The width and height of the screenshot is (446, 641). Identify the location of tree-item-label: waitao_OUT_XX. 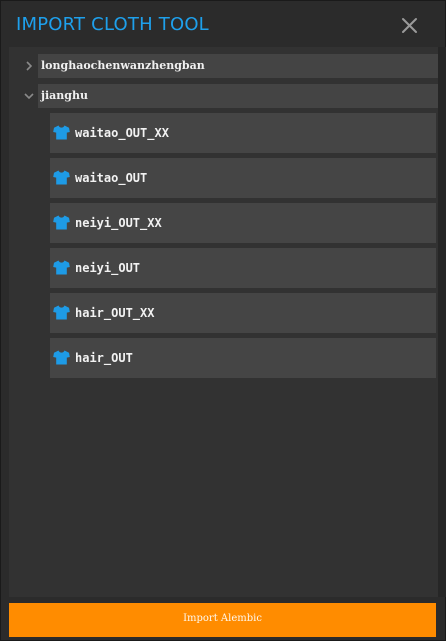
(122, 133).